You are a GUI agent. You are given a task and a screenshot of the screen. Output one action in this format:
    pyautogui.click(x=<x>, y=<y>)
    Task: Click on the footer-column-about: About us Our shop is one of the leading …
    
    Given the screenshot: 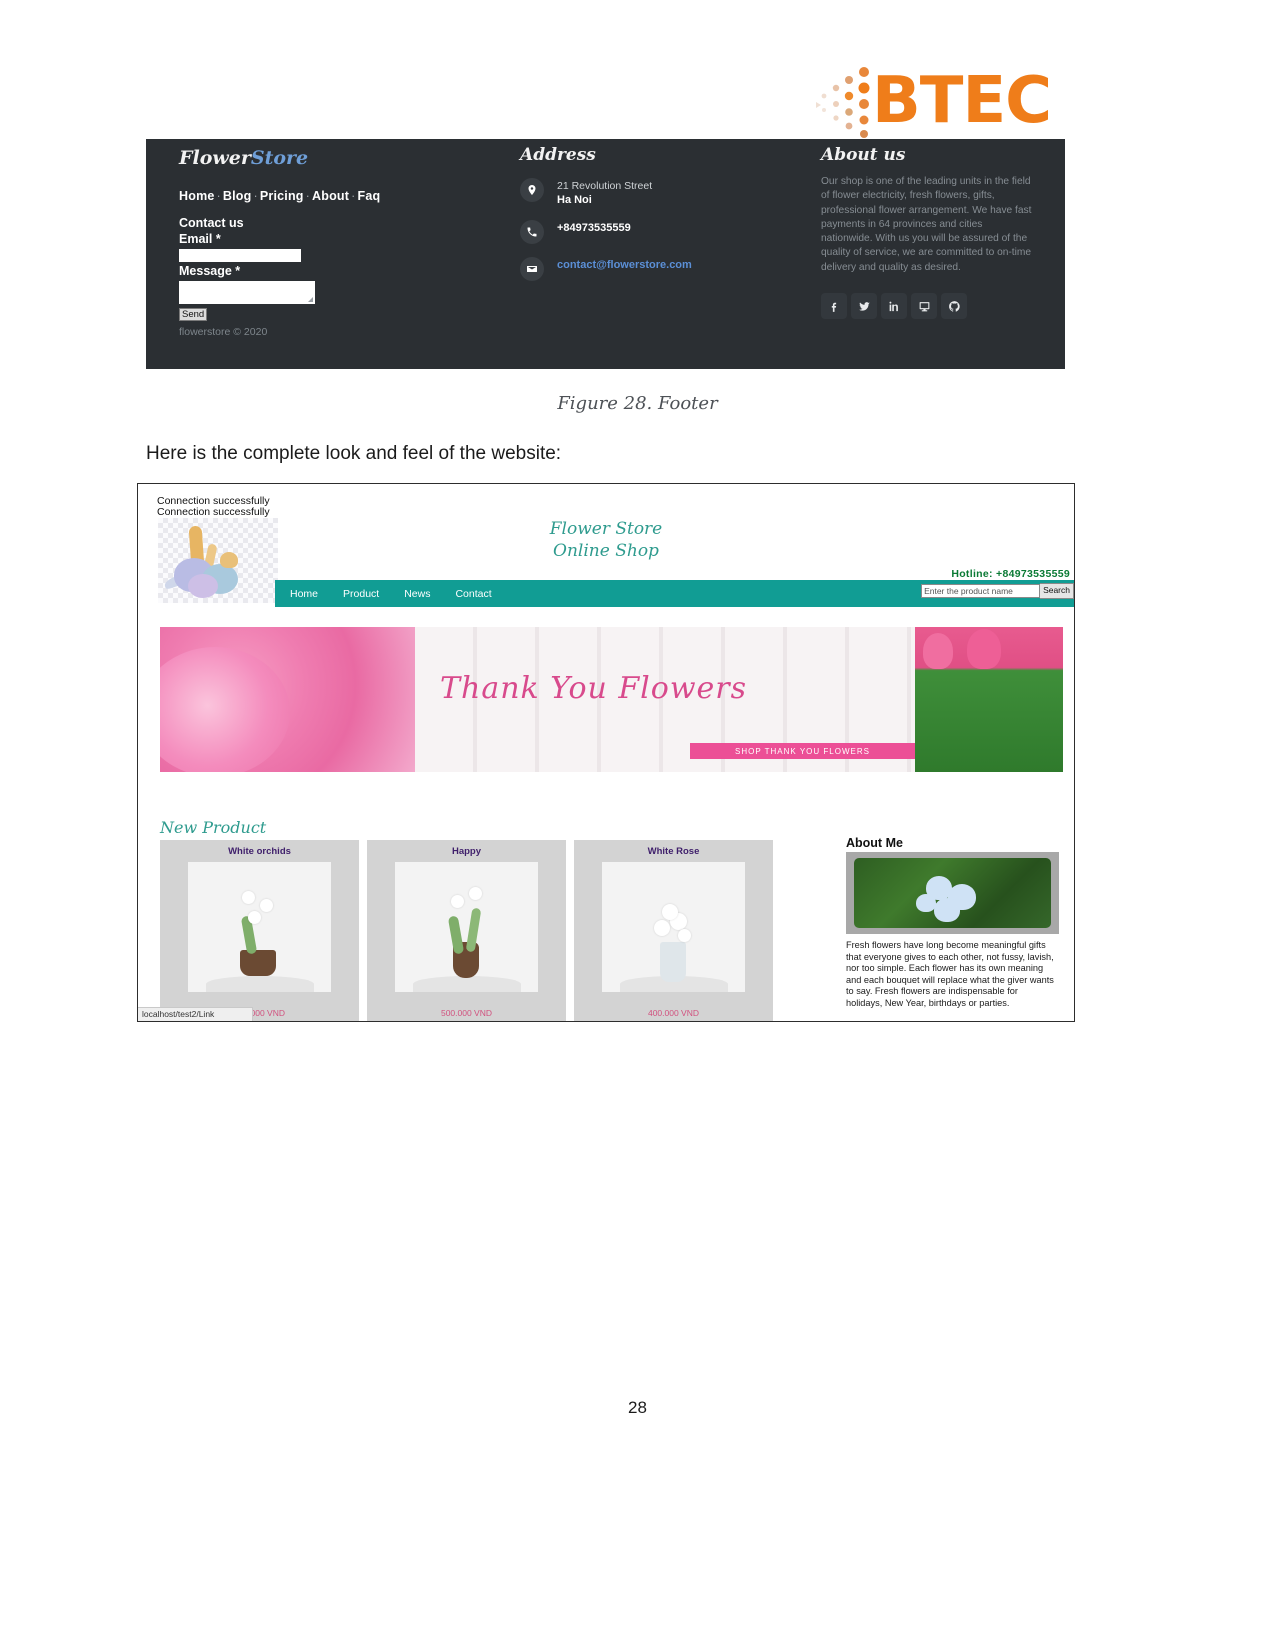 What is the action you would take?
    pyautogui.click(x=928, y=232)
    